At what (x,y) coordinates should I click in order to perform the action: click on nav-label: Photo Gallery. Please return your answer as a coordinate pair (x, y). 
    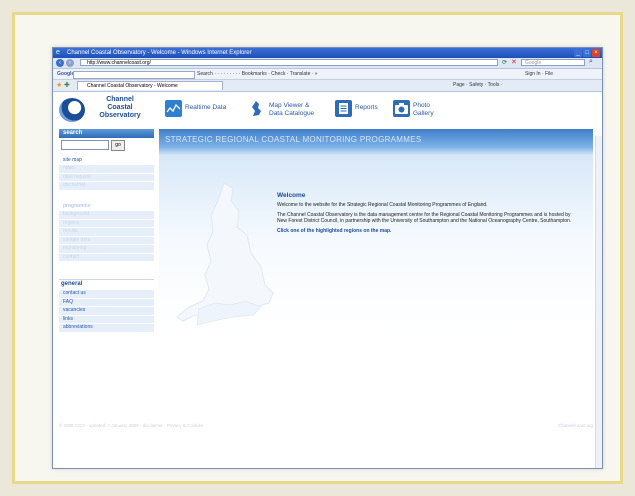
    Looking at the image, I should click on (423, 109).